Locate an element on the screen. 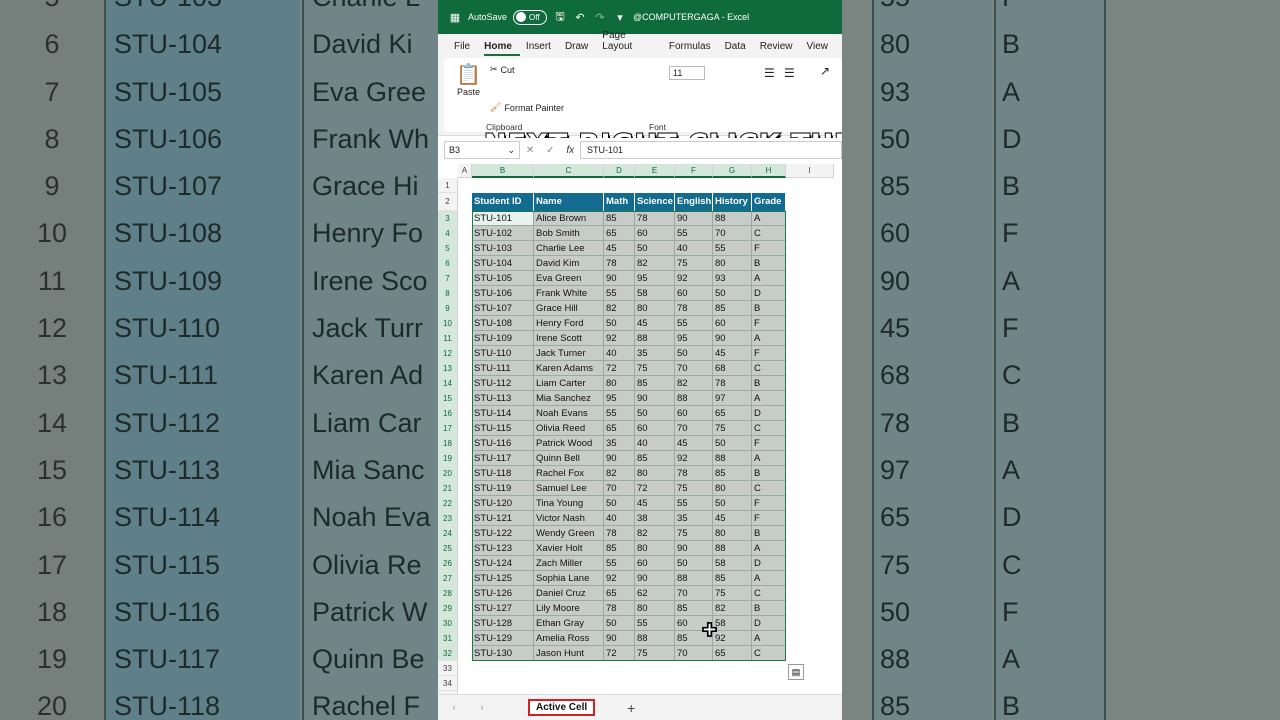 The width and height of the screenshot is (1280, 720). row-header-4: 4 is located at coordinates (448, 233).